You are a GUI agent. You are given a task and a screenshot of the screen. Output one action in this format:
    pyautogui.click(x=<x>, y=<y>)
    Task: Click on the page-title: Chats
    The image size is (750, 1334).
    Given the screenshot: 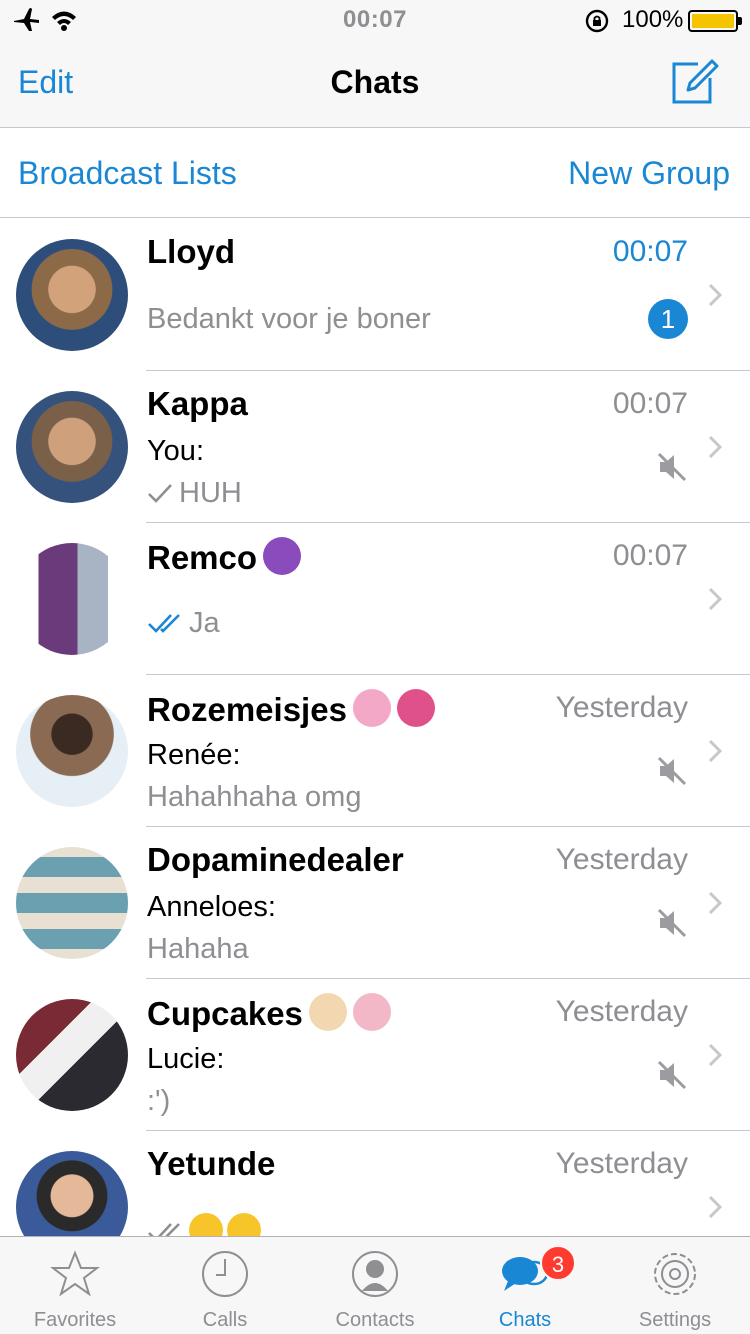 What is the action you would take?
    pyautogui.click(x=375, y=82)
    